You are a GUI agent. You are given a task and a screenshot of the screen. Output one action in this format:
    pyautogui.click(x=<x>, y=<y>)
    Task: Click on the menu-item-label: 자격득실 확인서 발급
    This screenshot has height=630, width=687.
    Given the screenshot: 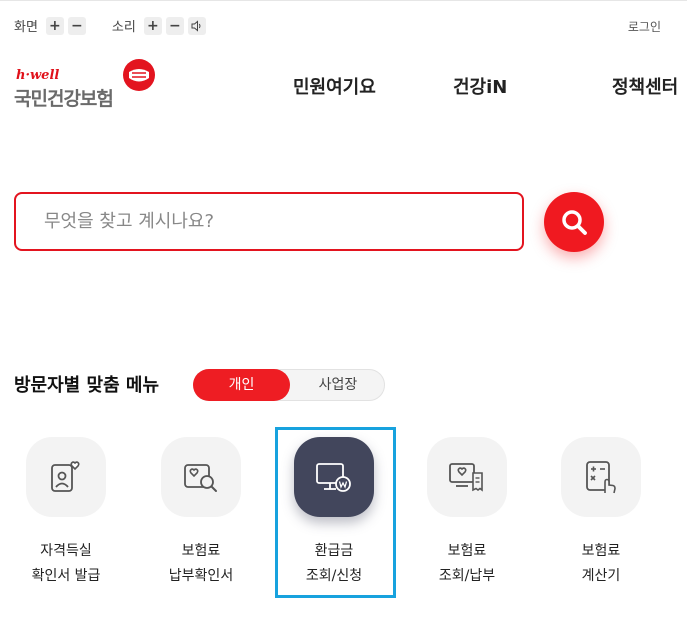 What is the action you would take?
    pyautogui.click(x=66, y=564)
    